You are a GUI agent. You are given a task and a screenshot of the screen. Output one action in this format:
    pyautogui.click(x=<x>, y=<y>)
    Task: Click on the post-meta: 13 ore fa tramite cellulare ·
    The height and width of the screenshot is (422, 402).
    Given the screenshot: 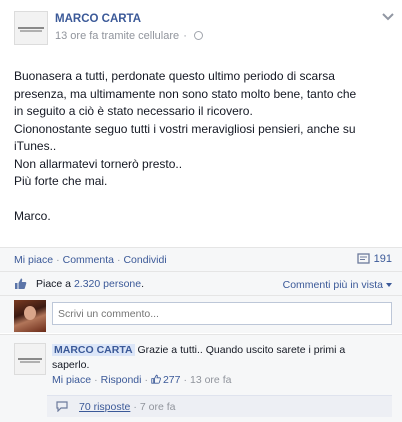 What is the action you would take?
    pyautogui.click(x=129, y=36)
    